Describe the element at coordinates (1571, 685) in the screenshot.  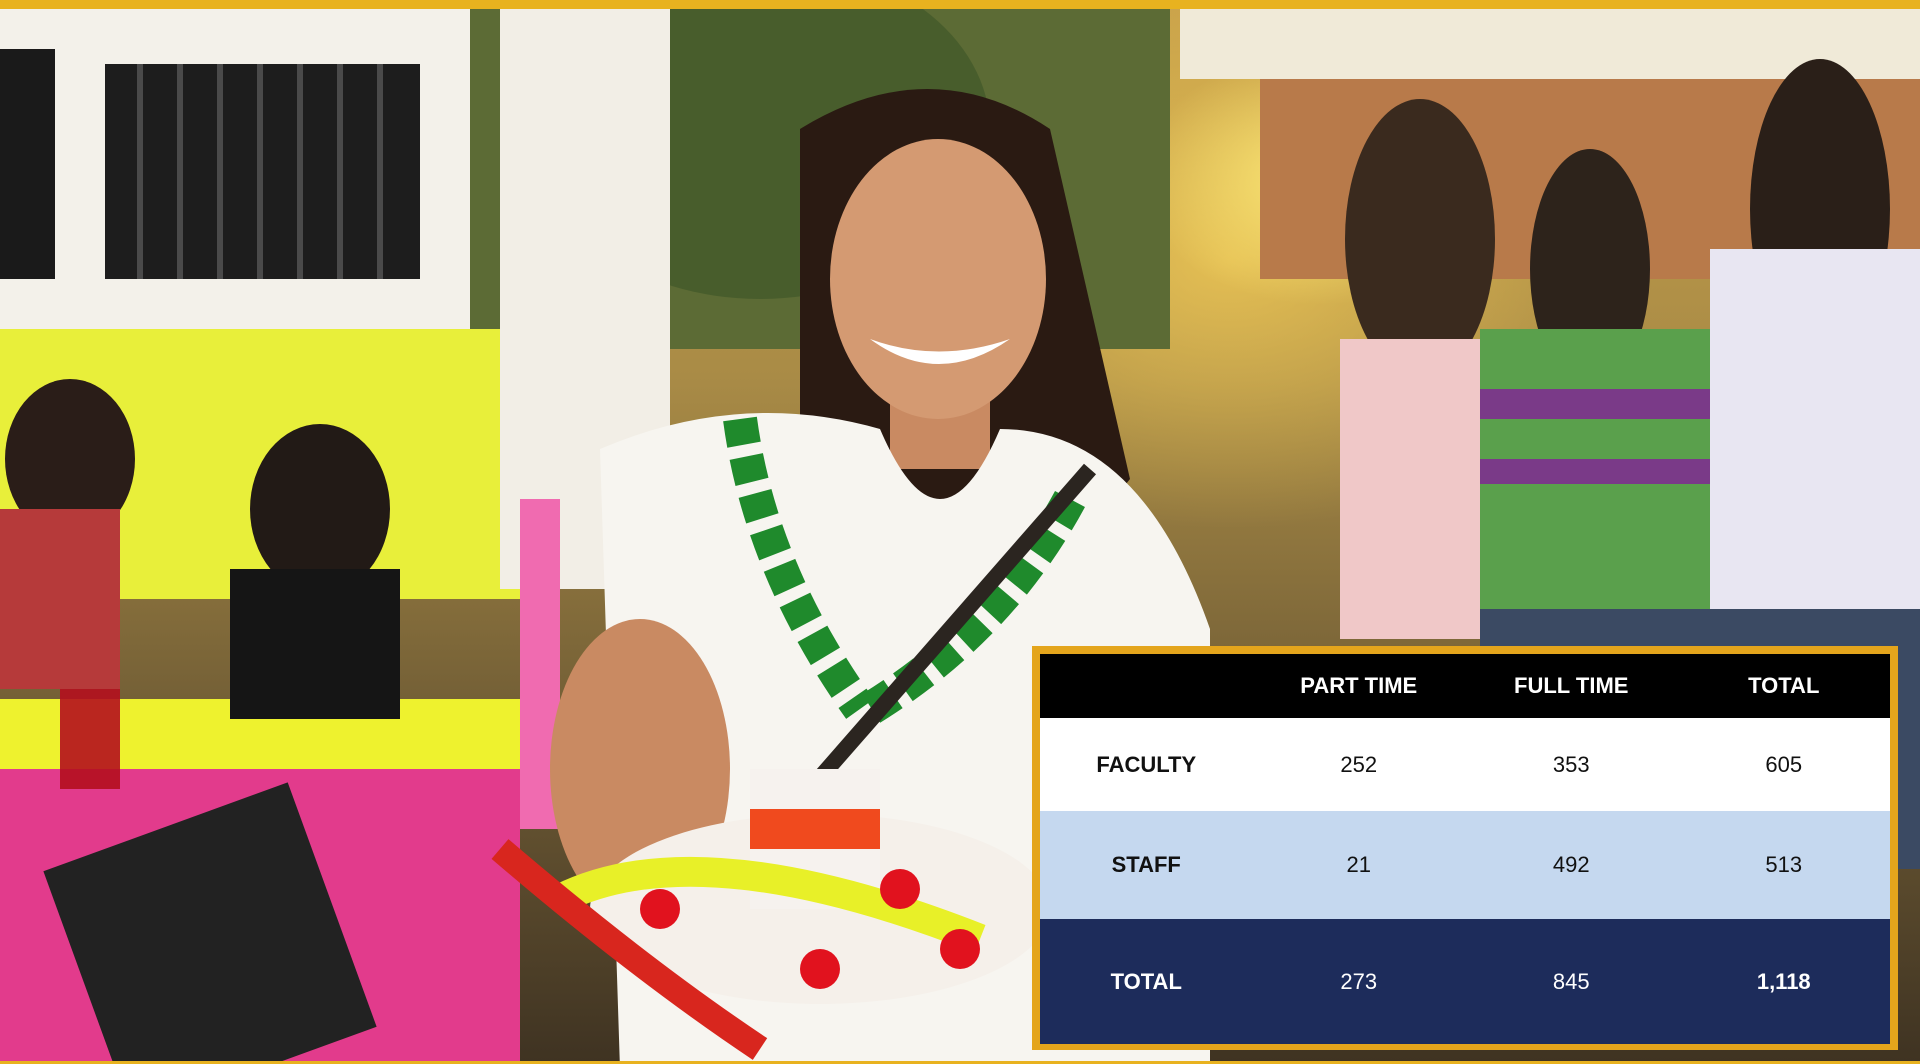
I see `full-time-header: FULL TIME` at that location.